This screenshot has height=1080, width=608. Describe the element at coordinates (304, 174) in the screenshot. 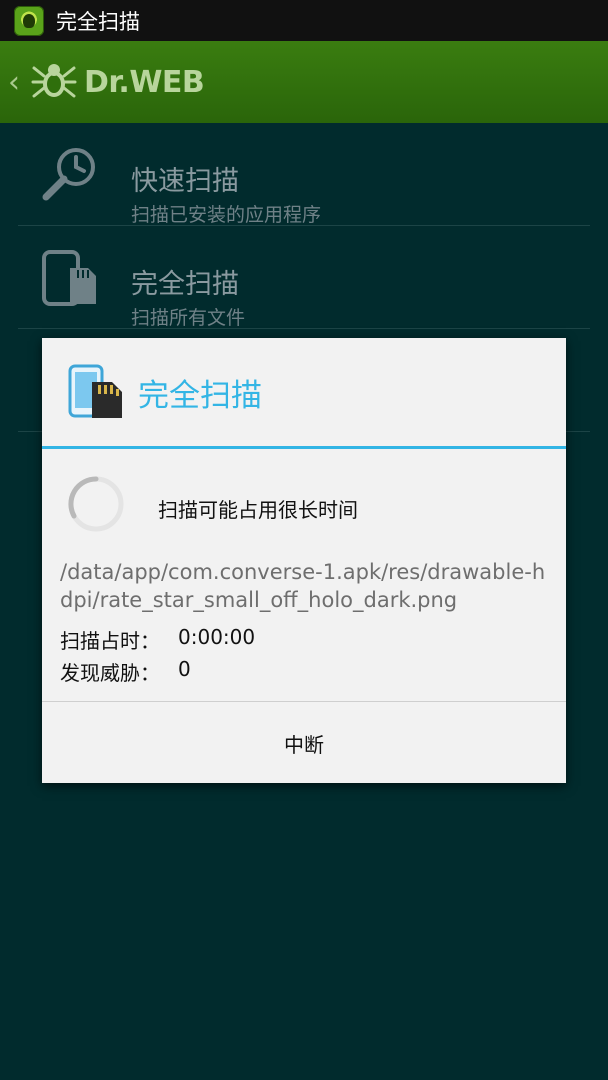

I see `menu-item-quick-scan: 快速扫描 扫描已安装的应用程序` at that location.